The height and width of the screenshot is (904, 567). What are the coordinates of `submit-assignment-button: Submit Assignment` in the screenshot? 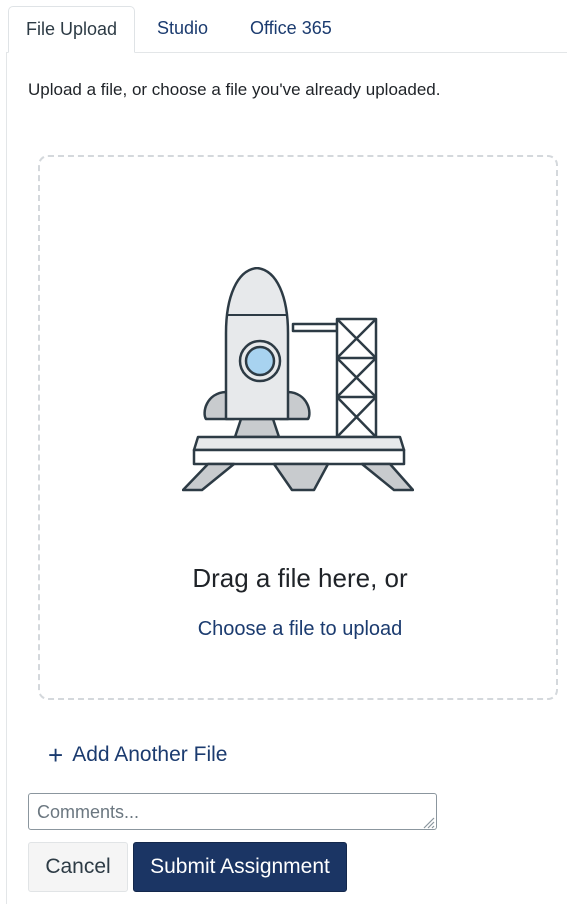 It's located at (240, 867).